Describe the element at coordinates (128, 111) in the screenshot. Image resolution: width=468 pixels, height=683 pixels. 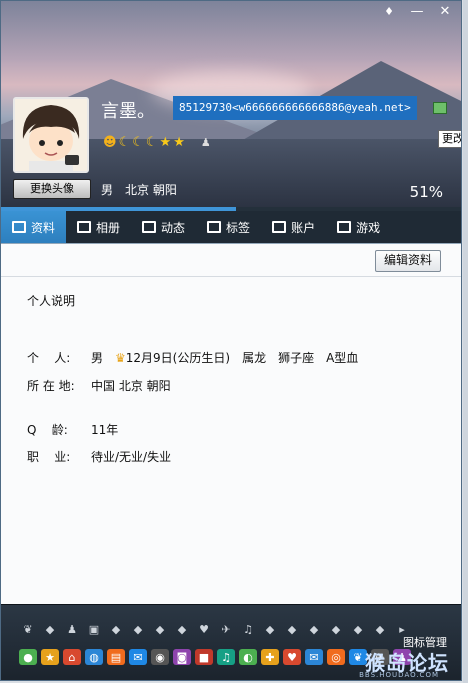
I see `nickname: 言墨。` at that location.